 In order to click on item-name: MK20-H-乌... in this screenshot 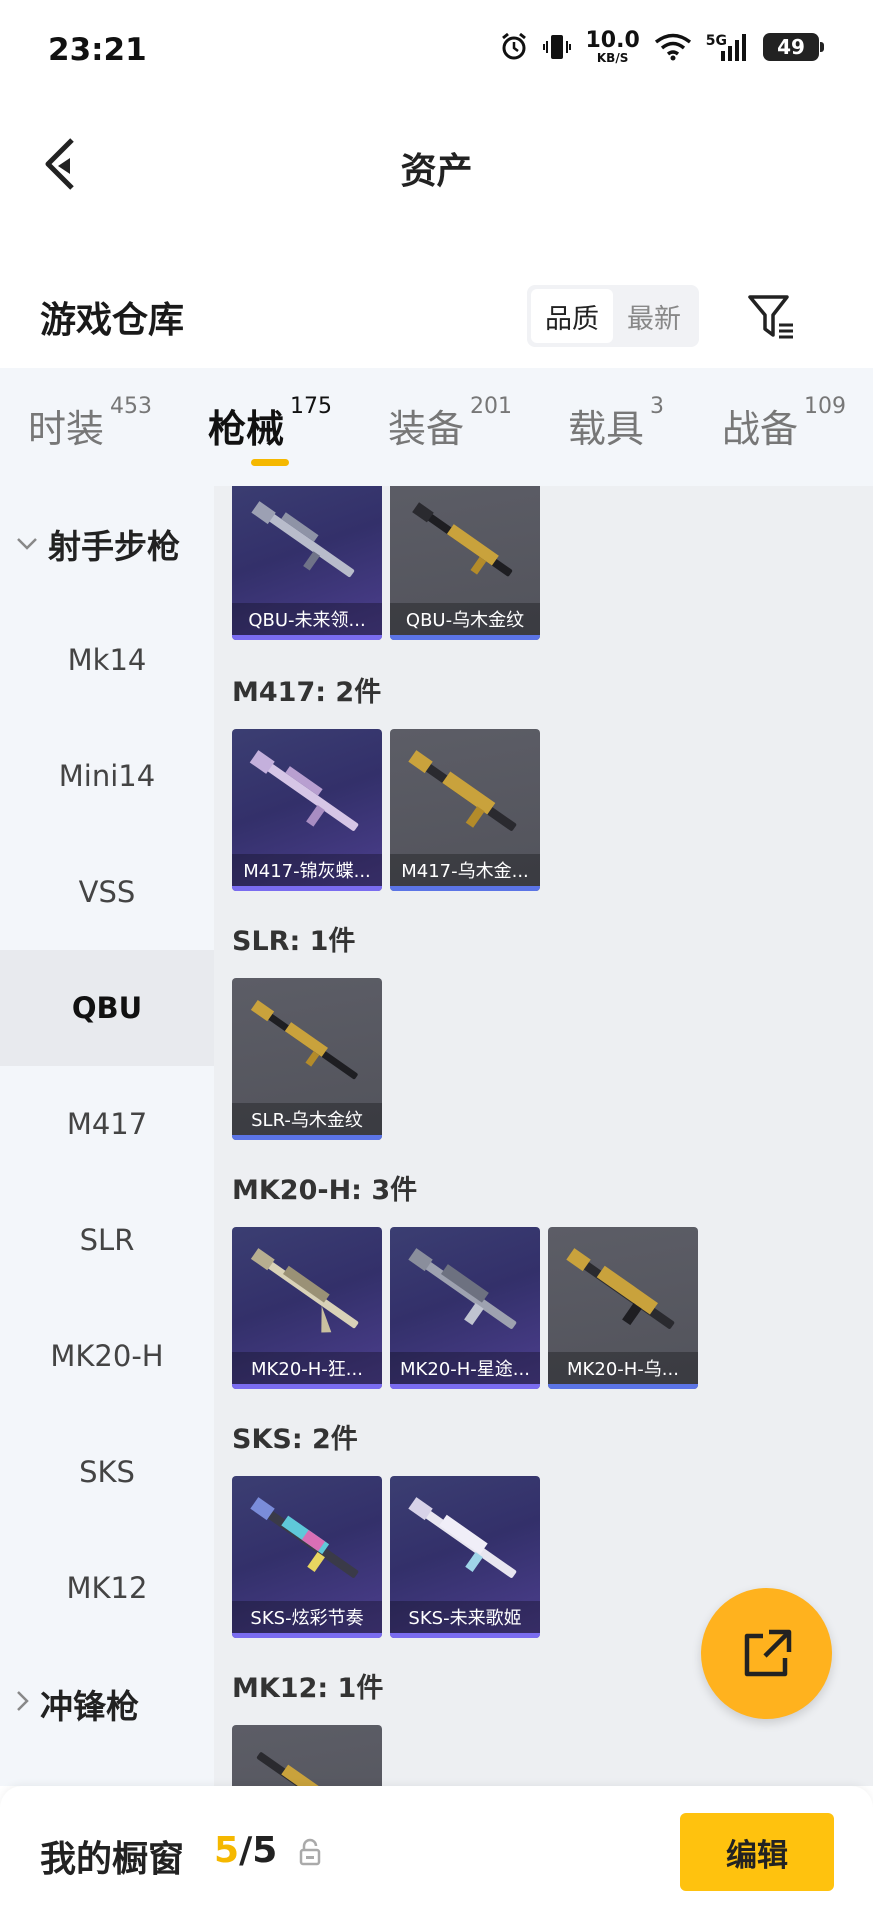, I will do `click(623, 1368)`.